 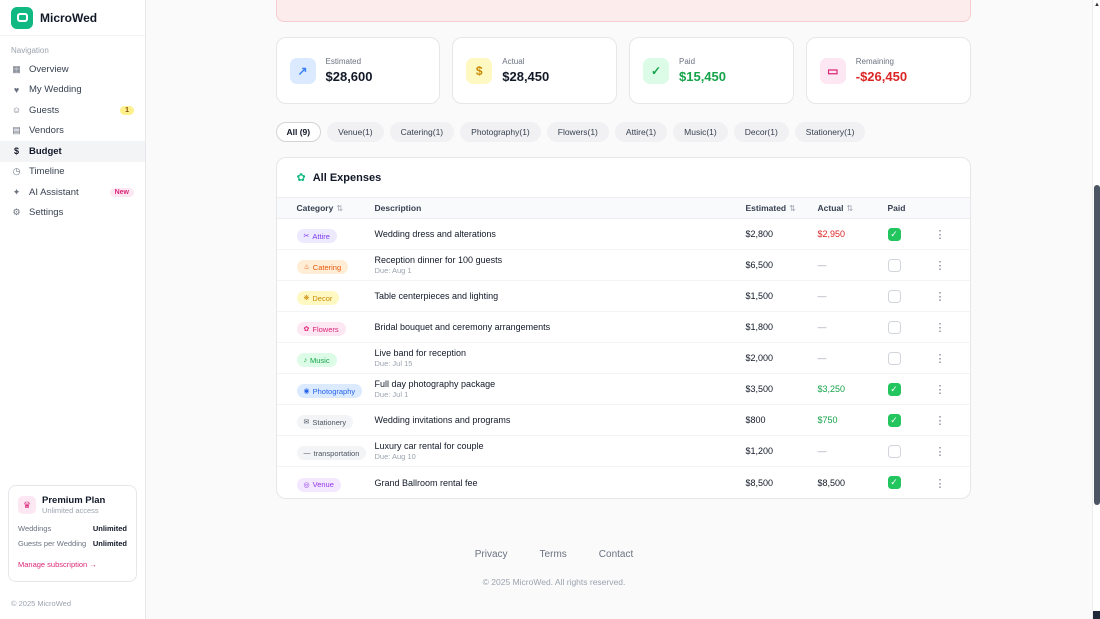 What do you see at coordinates (72, 69) in the screenshot?
I see `sidebar-item-overview: ▦ Overview` at bounding box center [72, 69].